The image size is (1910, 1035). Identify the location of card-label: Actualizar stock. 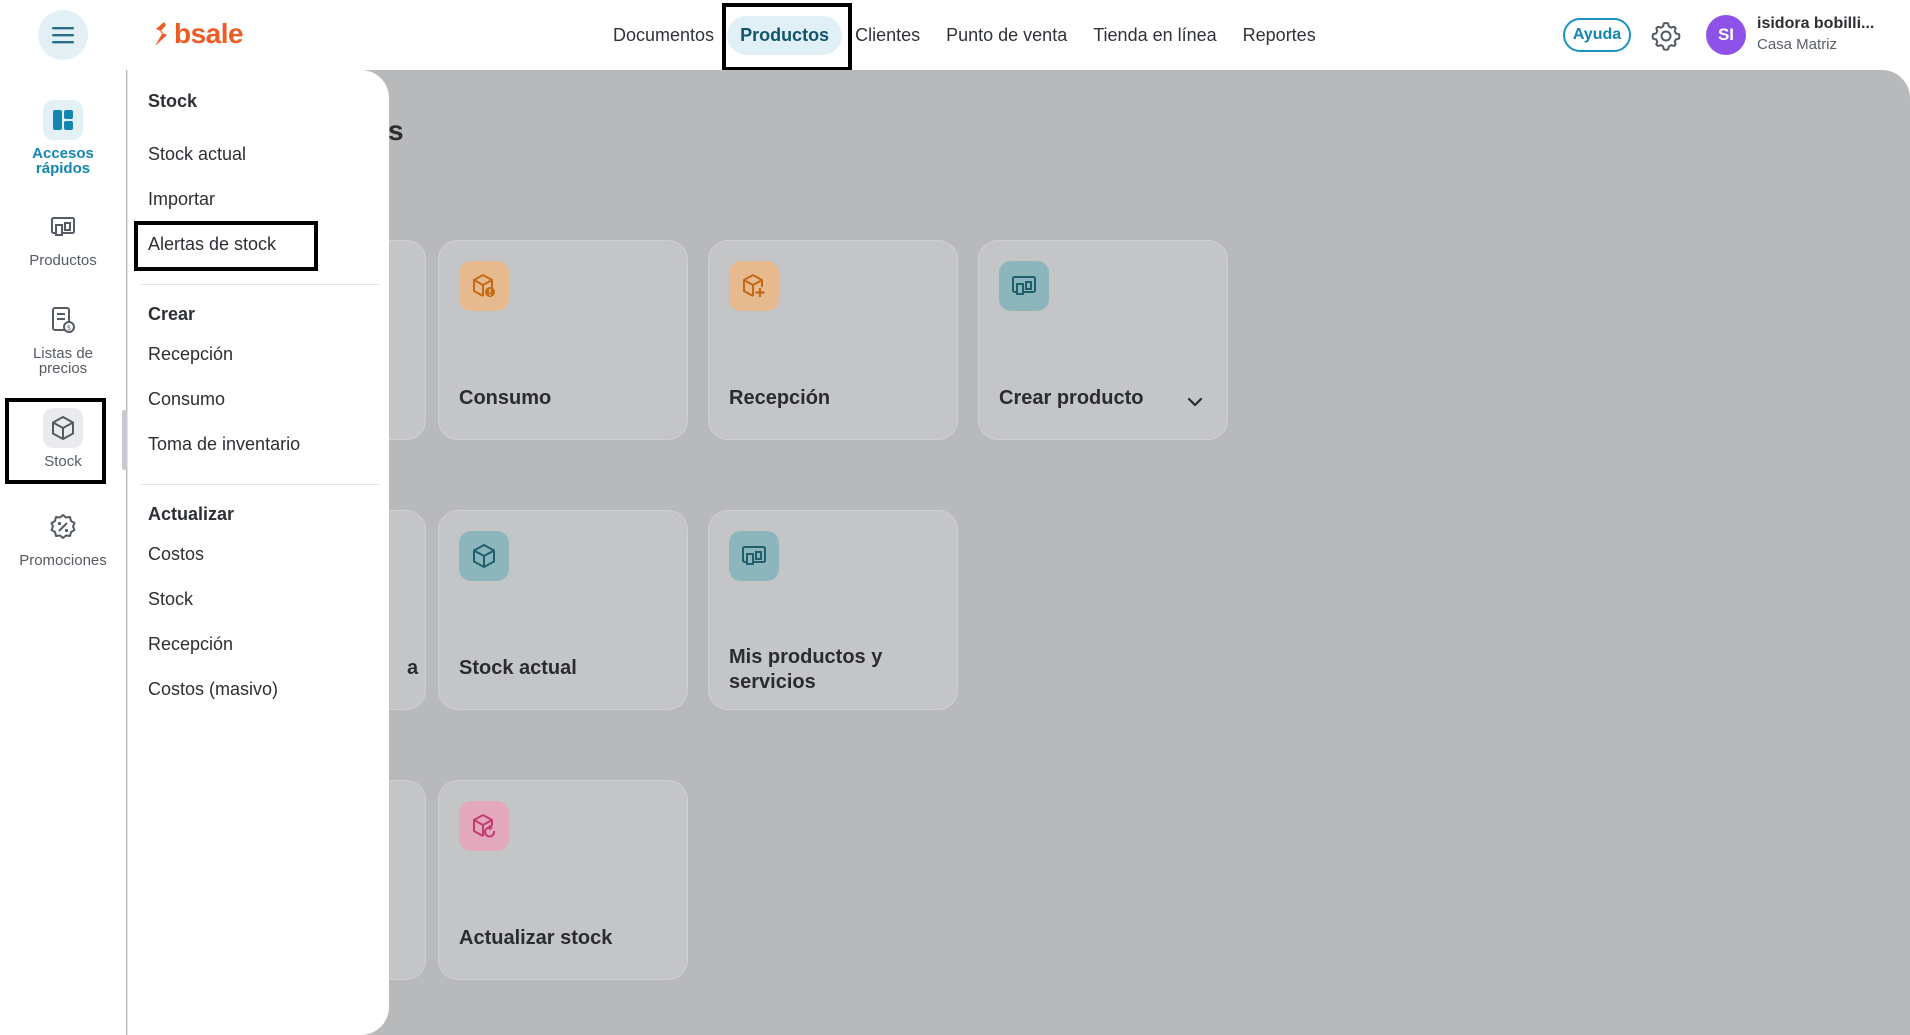
(536, 938).